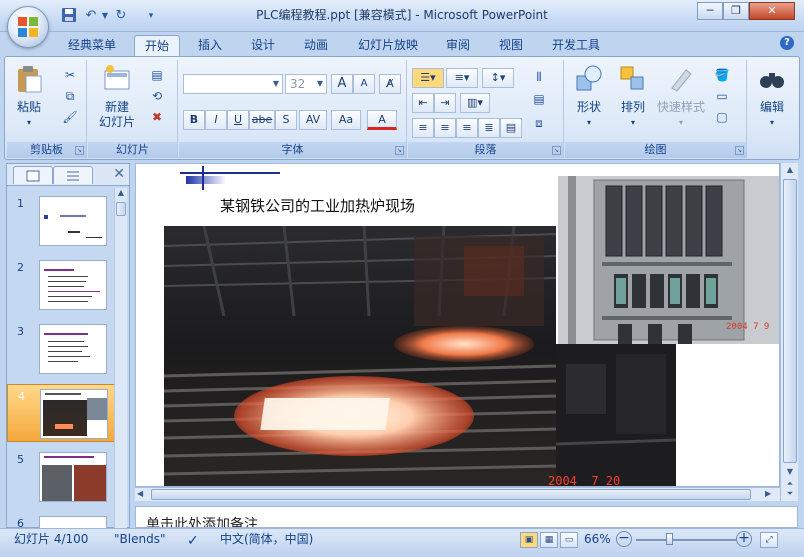 This screenshot has height=557, width=804. Describe the element at coordinates (451, 494) in the screenshot. I see `horizontal-scroll-thumb` at that location.